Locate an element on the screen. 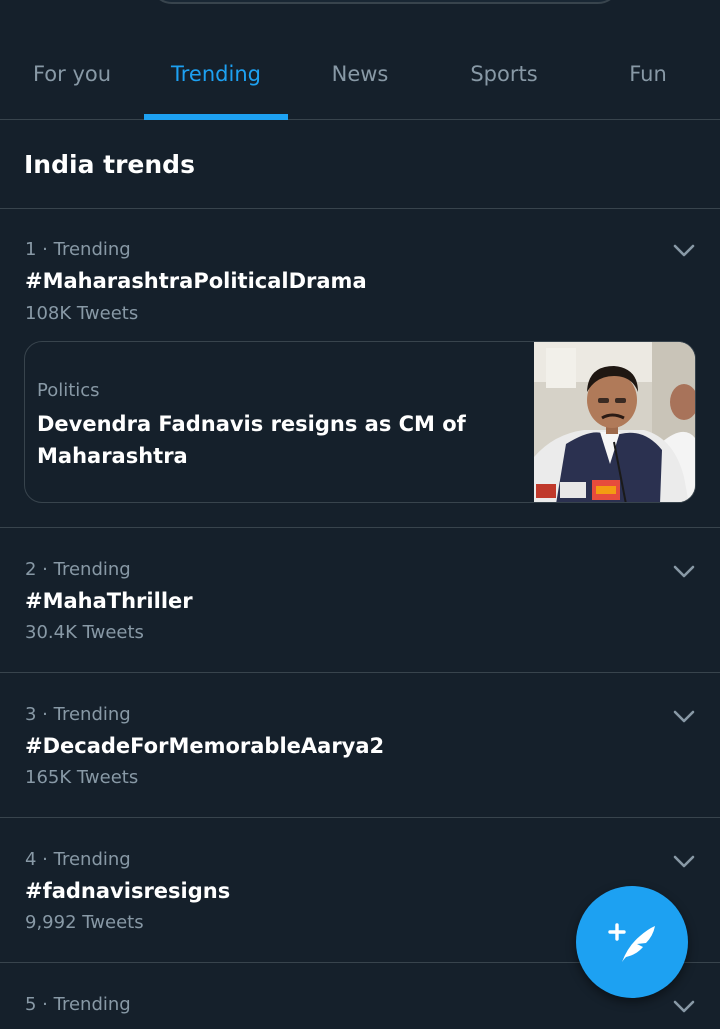 This screenshot has height=1029, width=720. trend-name: #DecadeForMemorableAarya2 is located at coordinates (204, 746).